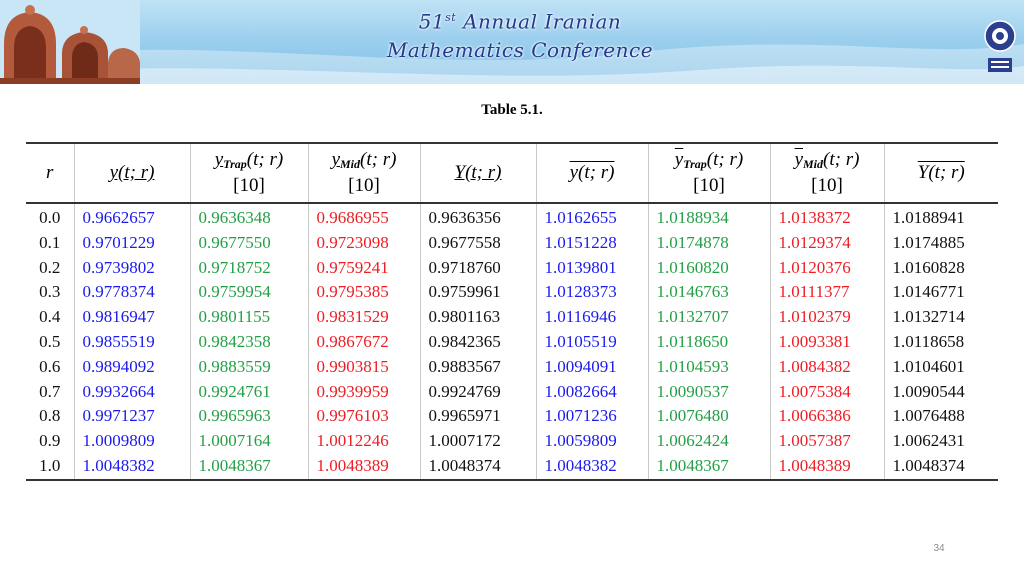 The height and width of the screenshot is (576, 1024). Describe the element at coordinates (432, 21) in the screenshot. I see `conference-ordinal: 51` at that location.